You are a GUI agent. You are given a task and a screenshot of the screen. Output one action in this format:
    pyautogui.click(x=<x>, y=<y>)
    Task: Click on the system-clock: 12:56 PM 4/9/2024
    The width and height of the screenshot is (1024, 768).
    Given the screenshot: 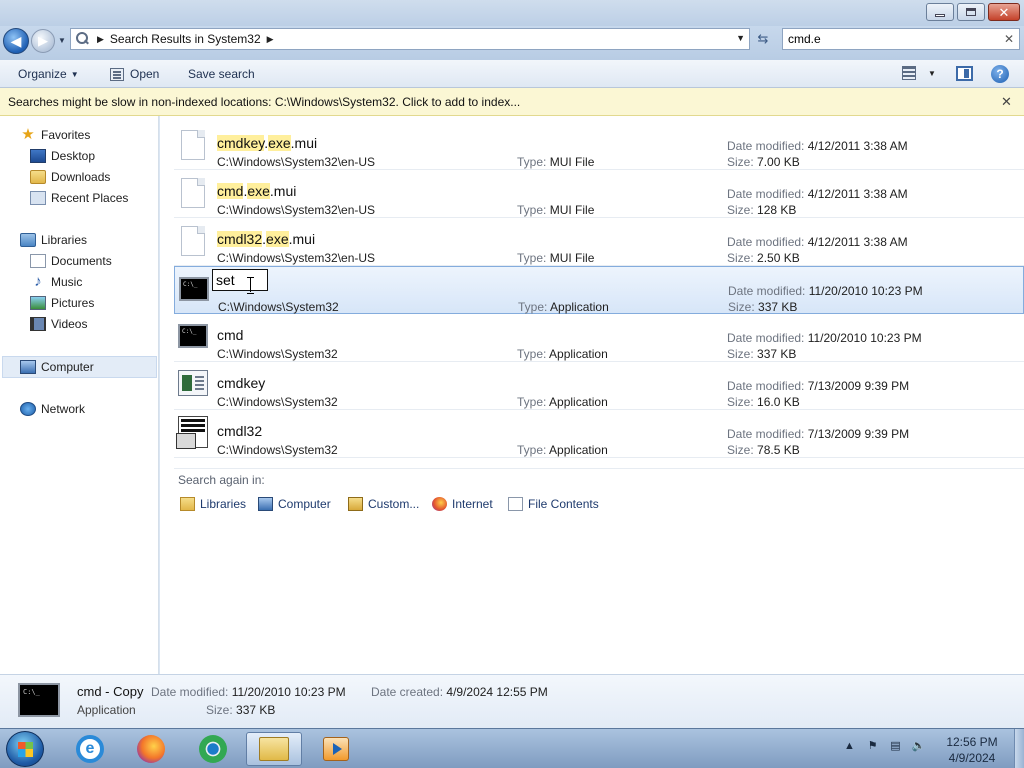 What is the action you would take?
    pyautogui.click(x=972, y=750)
    